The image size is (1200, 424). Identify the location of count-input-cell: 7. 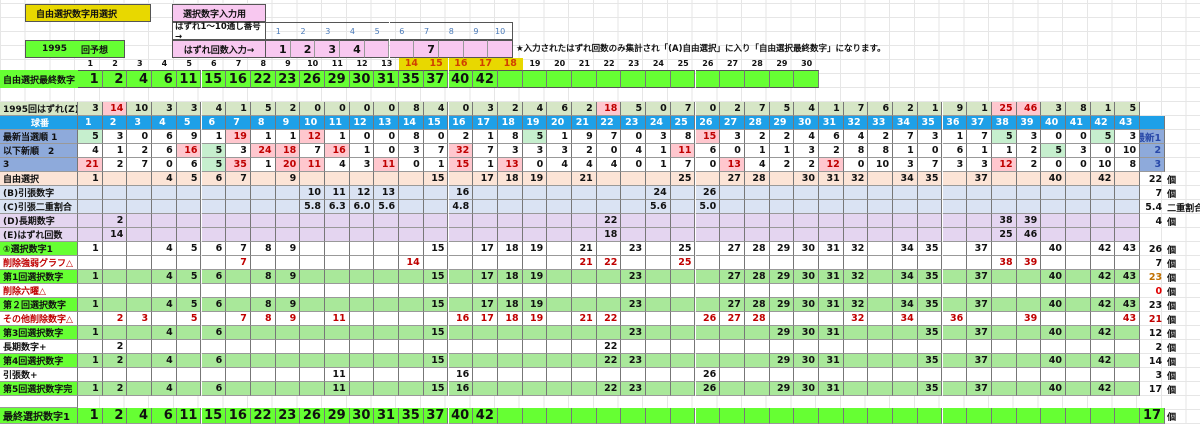
(426, 49).